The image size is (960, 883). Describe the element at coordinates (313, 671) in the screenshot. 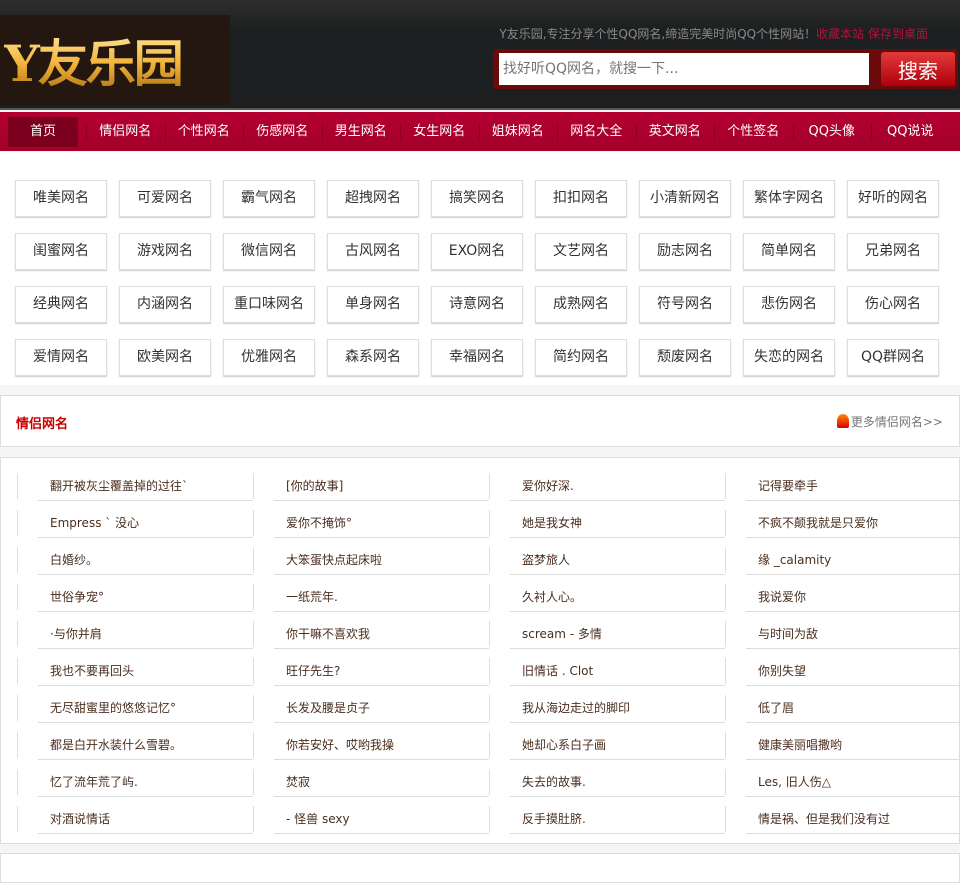

I see `nickname-link: 旺仔先生?` at that location.